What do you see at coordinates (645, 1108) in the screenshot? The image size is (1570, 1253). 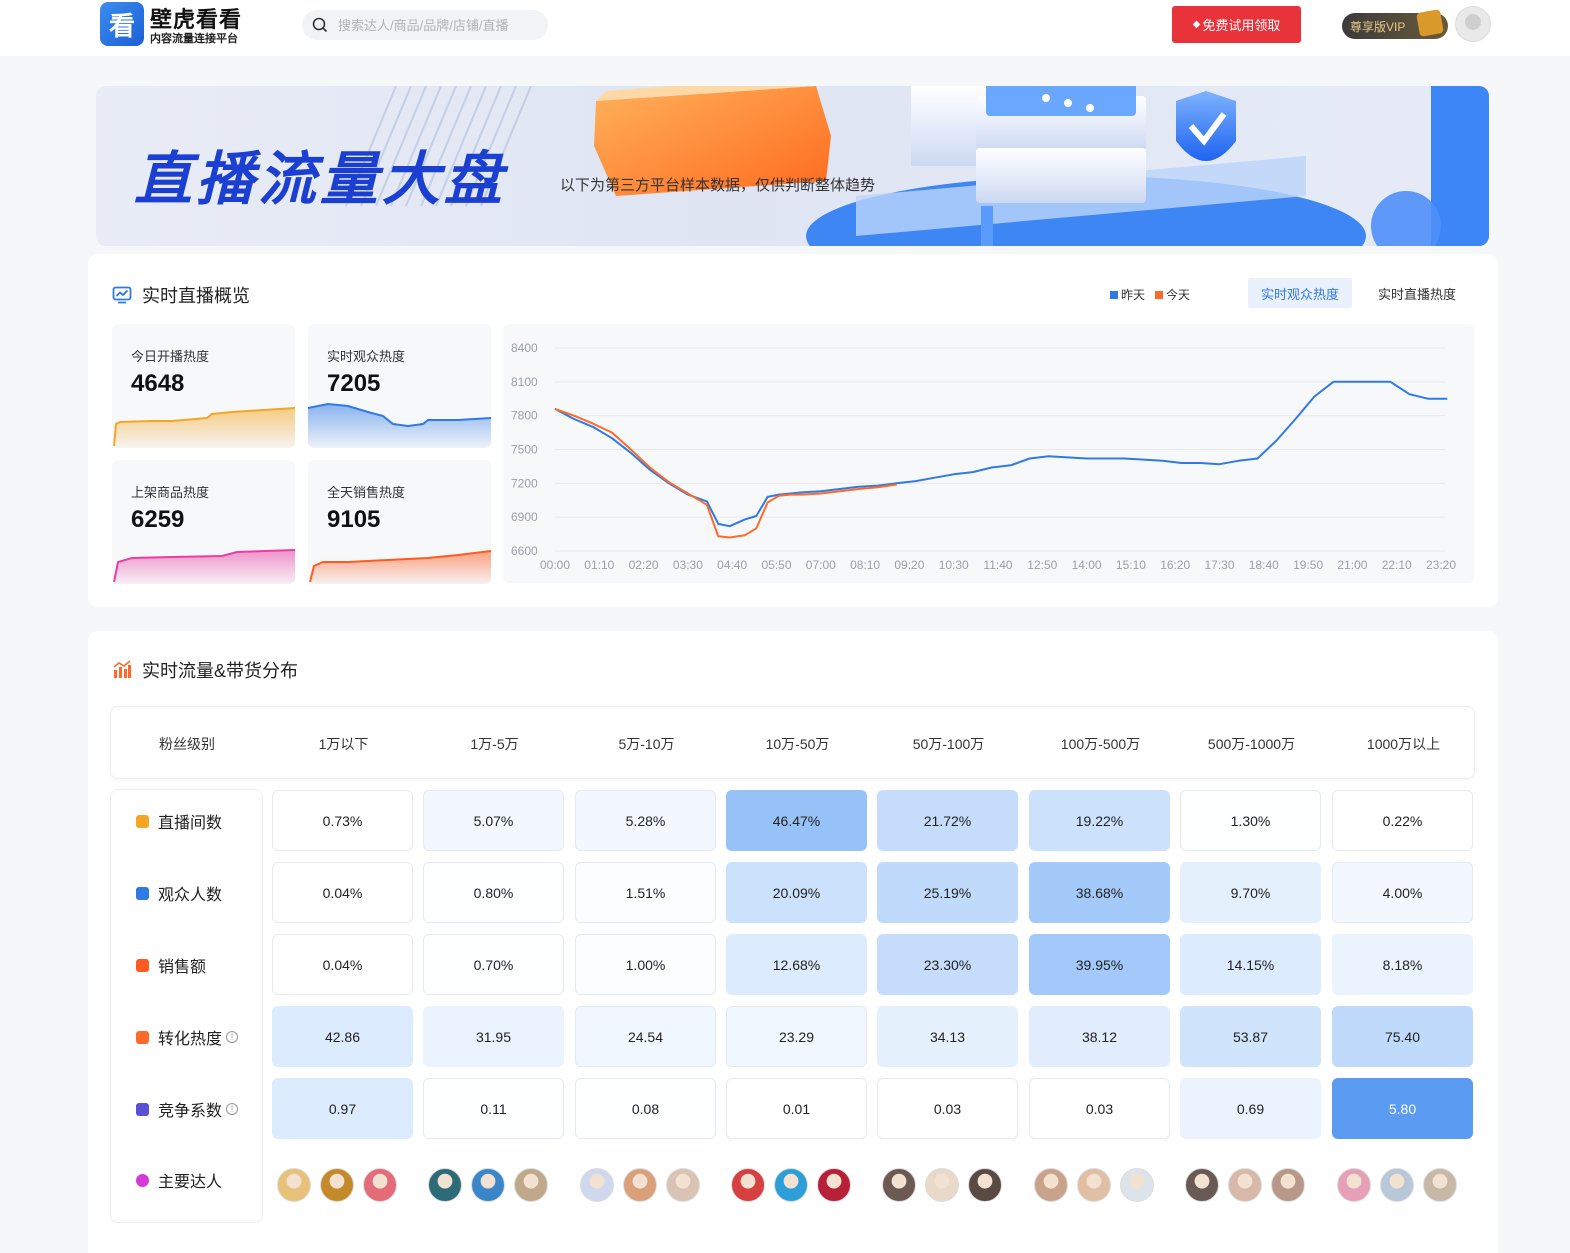 I see `distribution-cell: 0.08` at bounding box center [645, 1108].